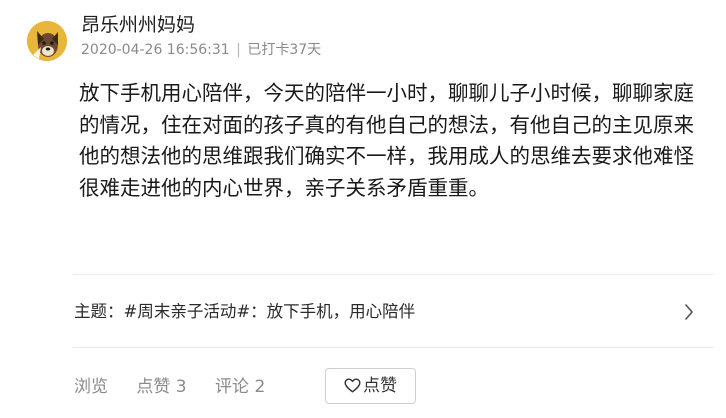 The width and height of the screenshot is (726, 418). I want to click on dog-avatar-icon, so click(47, 41).